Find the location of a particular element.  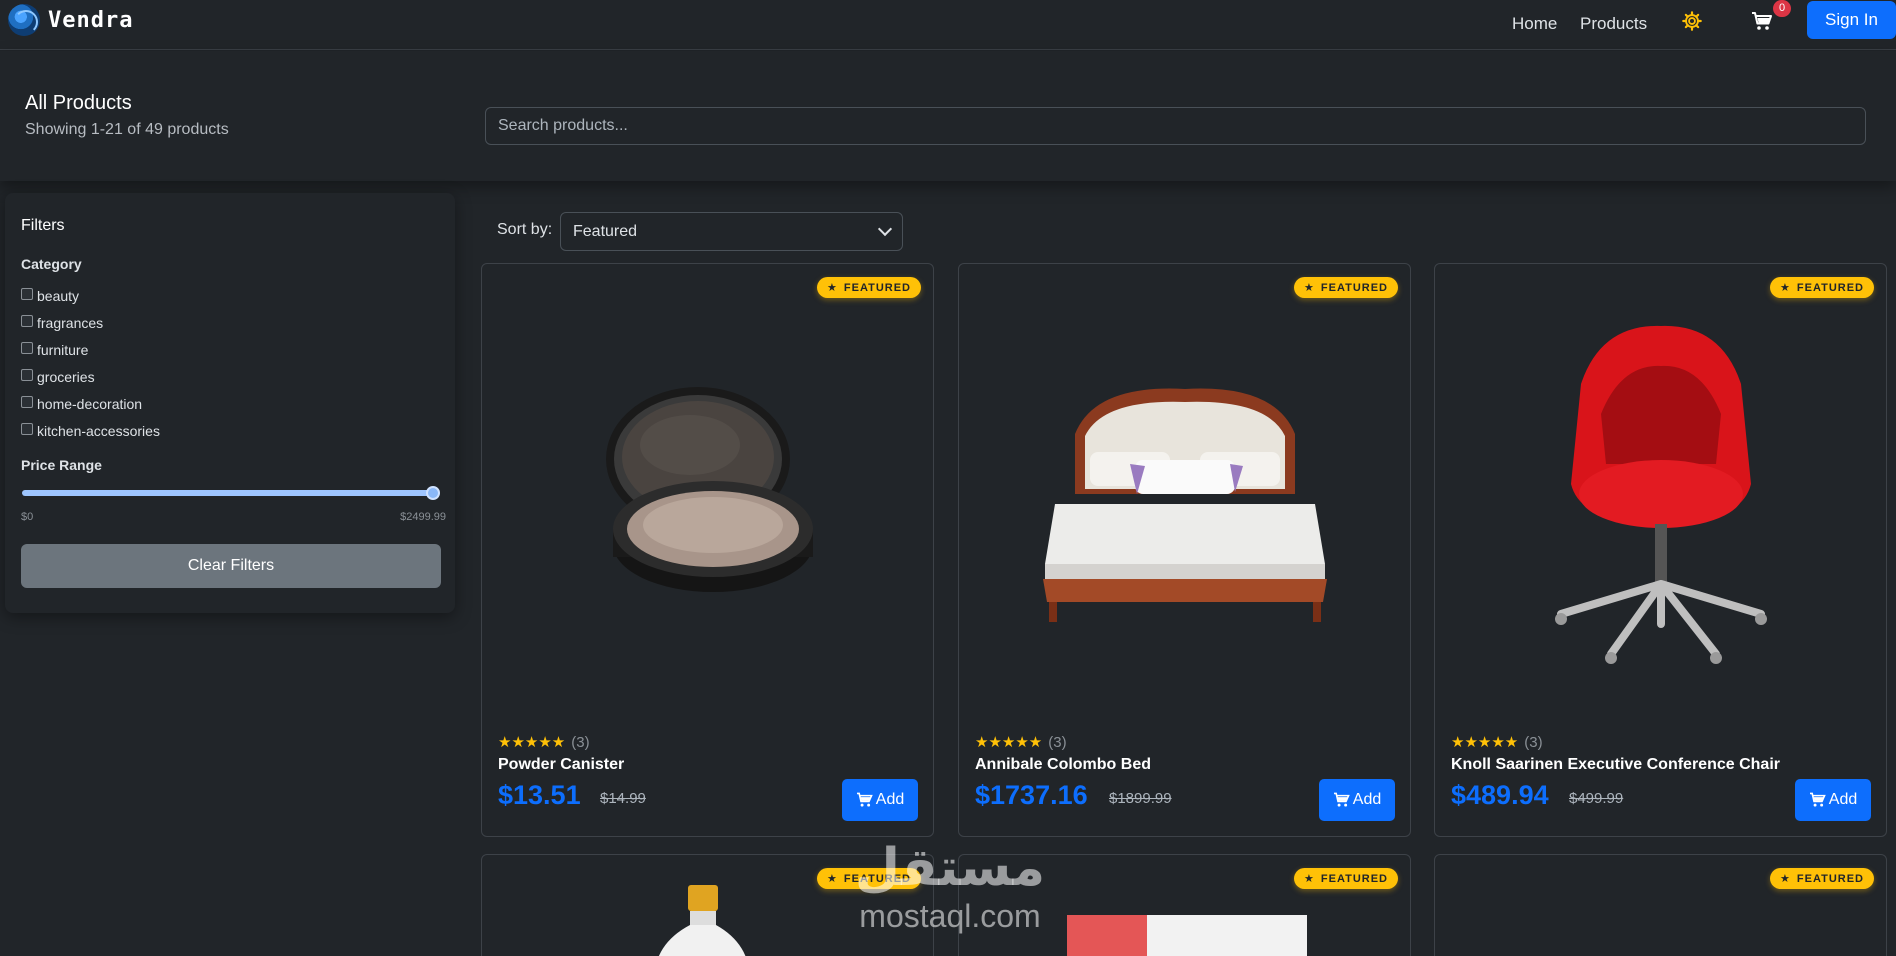

sort-label: Sort by: is located at coordinates (525, 229).